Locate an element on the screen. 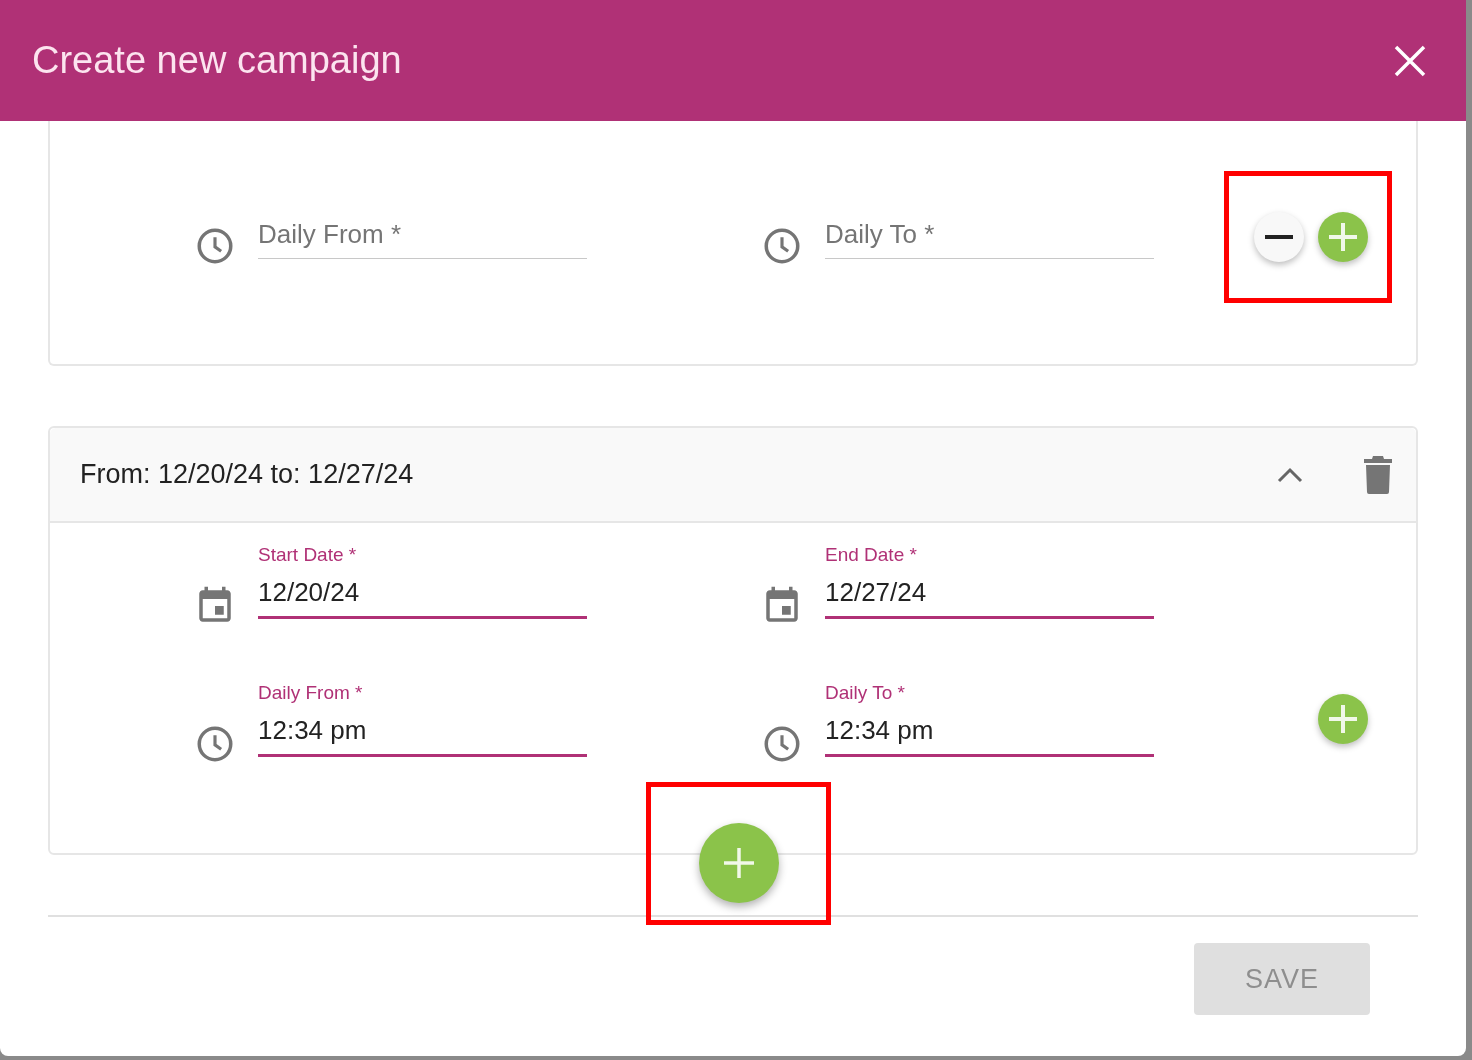  field-label: Start Date * is located at coordinates (308, 555).